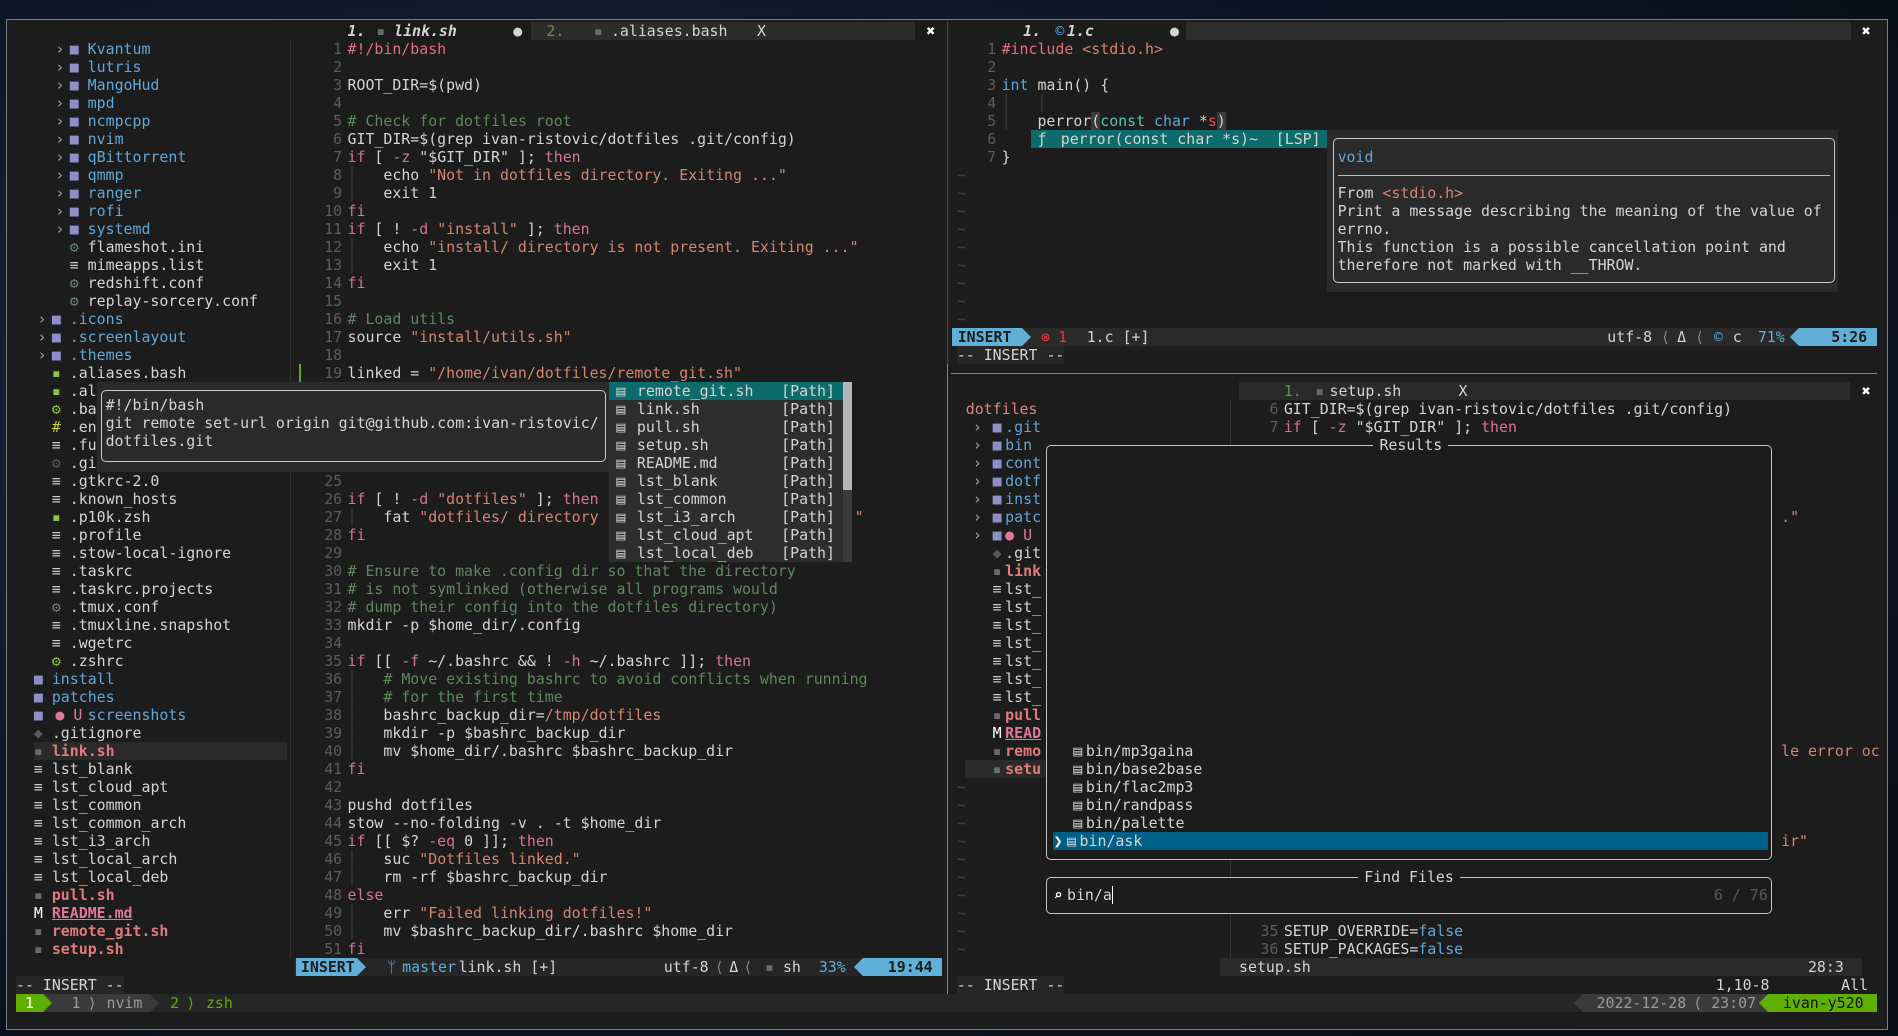 This screenshot has width=1898, height=1036. What do you see at coordinates (1140, 787) in the screenshot?
I see `finder-result: bin/flac2mp3` at bounding box center [1140, 787].